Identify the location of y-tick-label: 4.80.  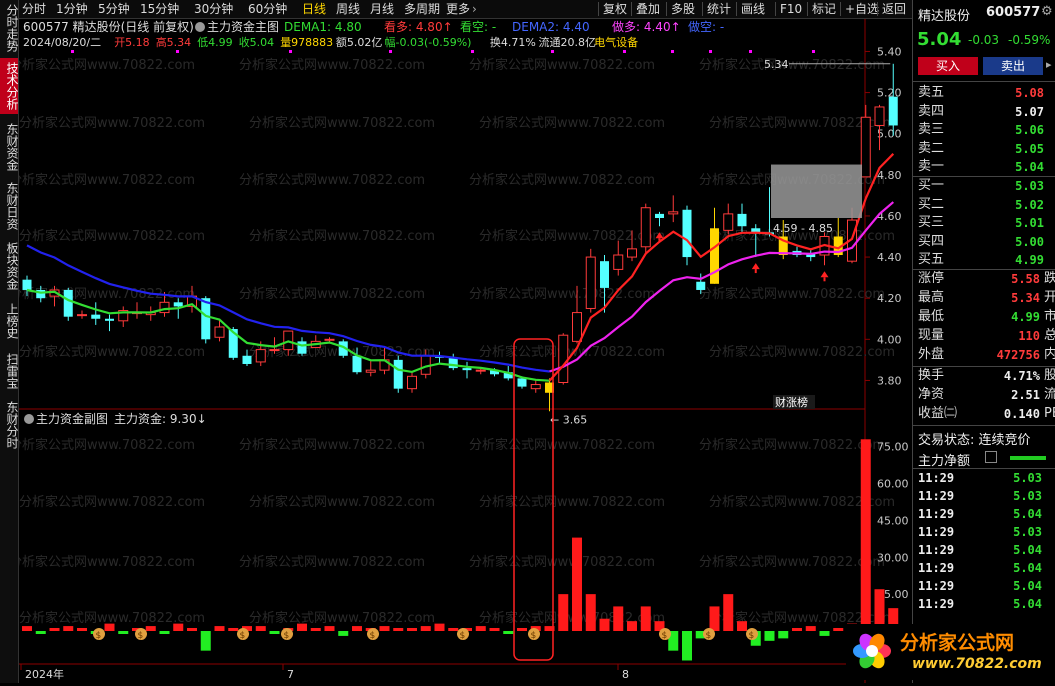
(889, 175).